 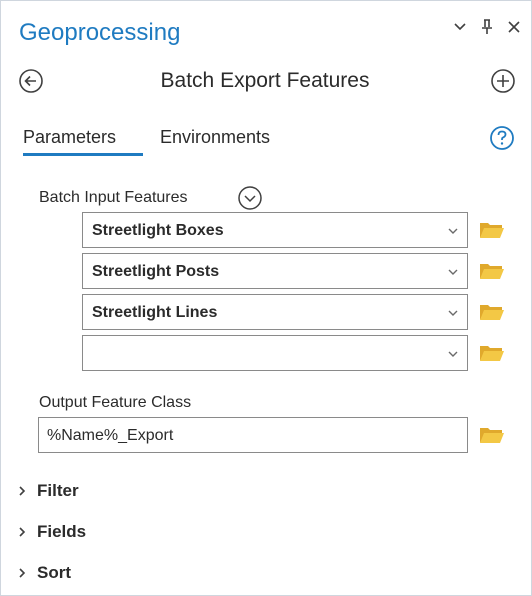 I want to click on pane-title: Geoprocessing, so click(x=100, y=32).